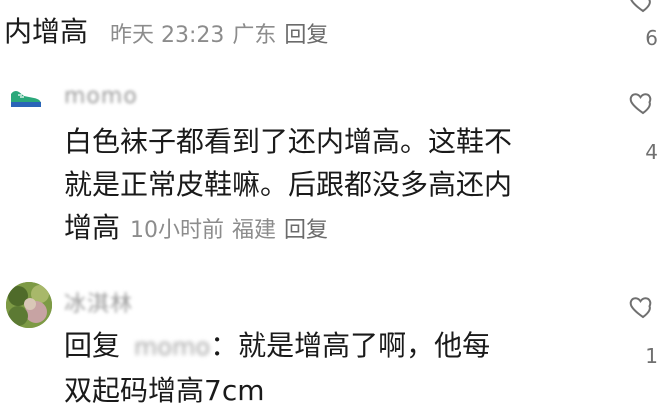 Image resolution: width=660 pixels, height=411 pixels. What do you see at coordinates (101, 96) in the screenshot?
I see `username: momo` at bounding box center [101, 96].